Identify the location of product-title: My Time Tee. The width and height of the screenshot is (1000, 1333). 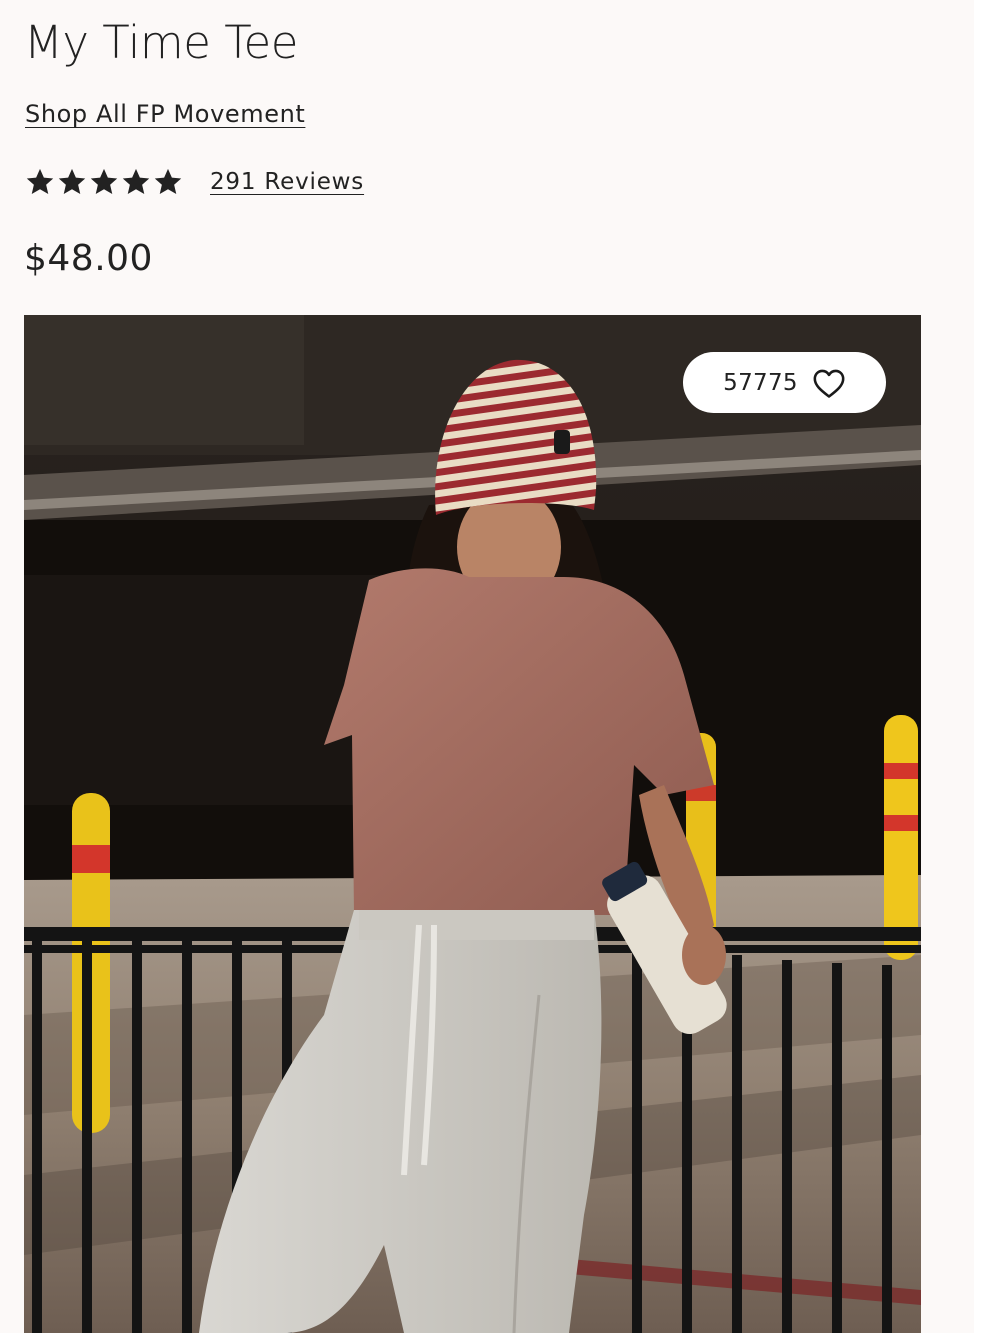
(161, 42).